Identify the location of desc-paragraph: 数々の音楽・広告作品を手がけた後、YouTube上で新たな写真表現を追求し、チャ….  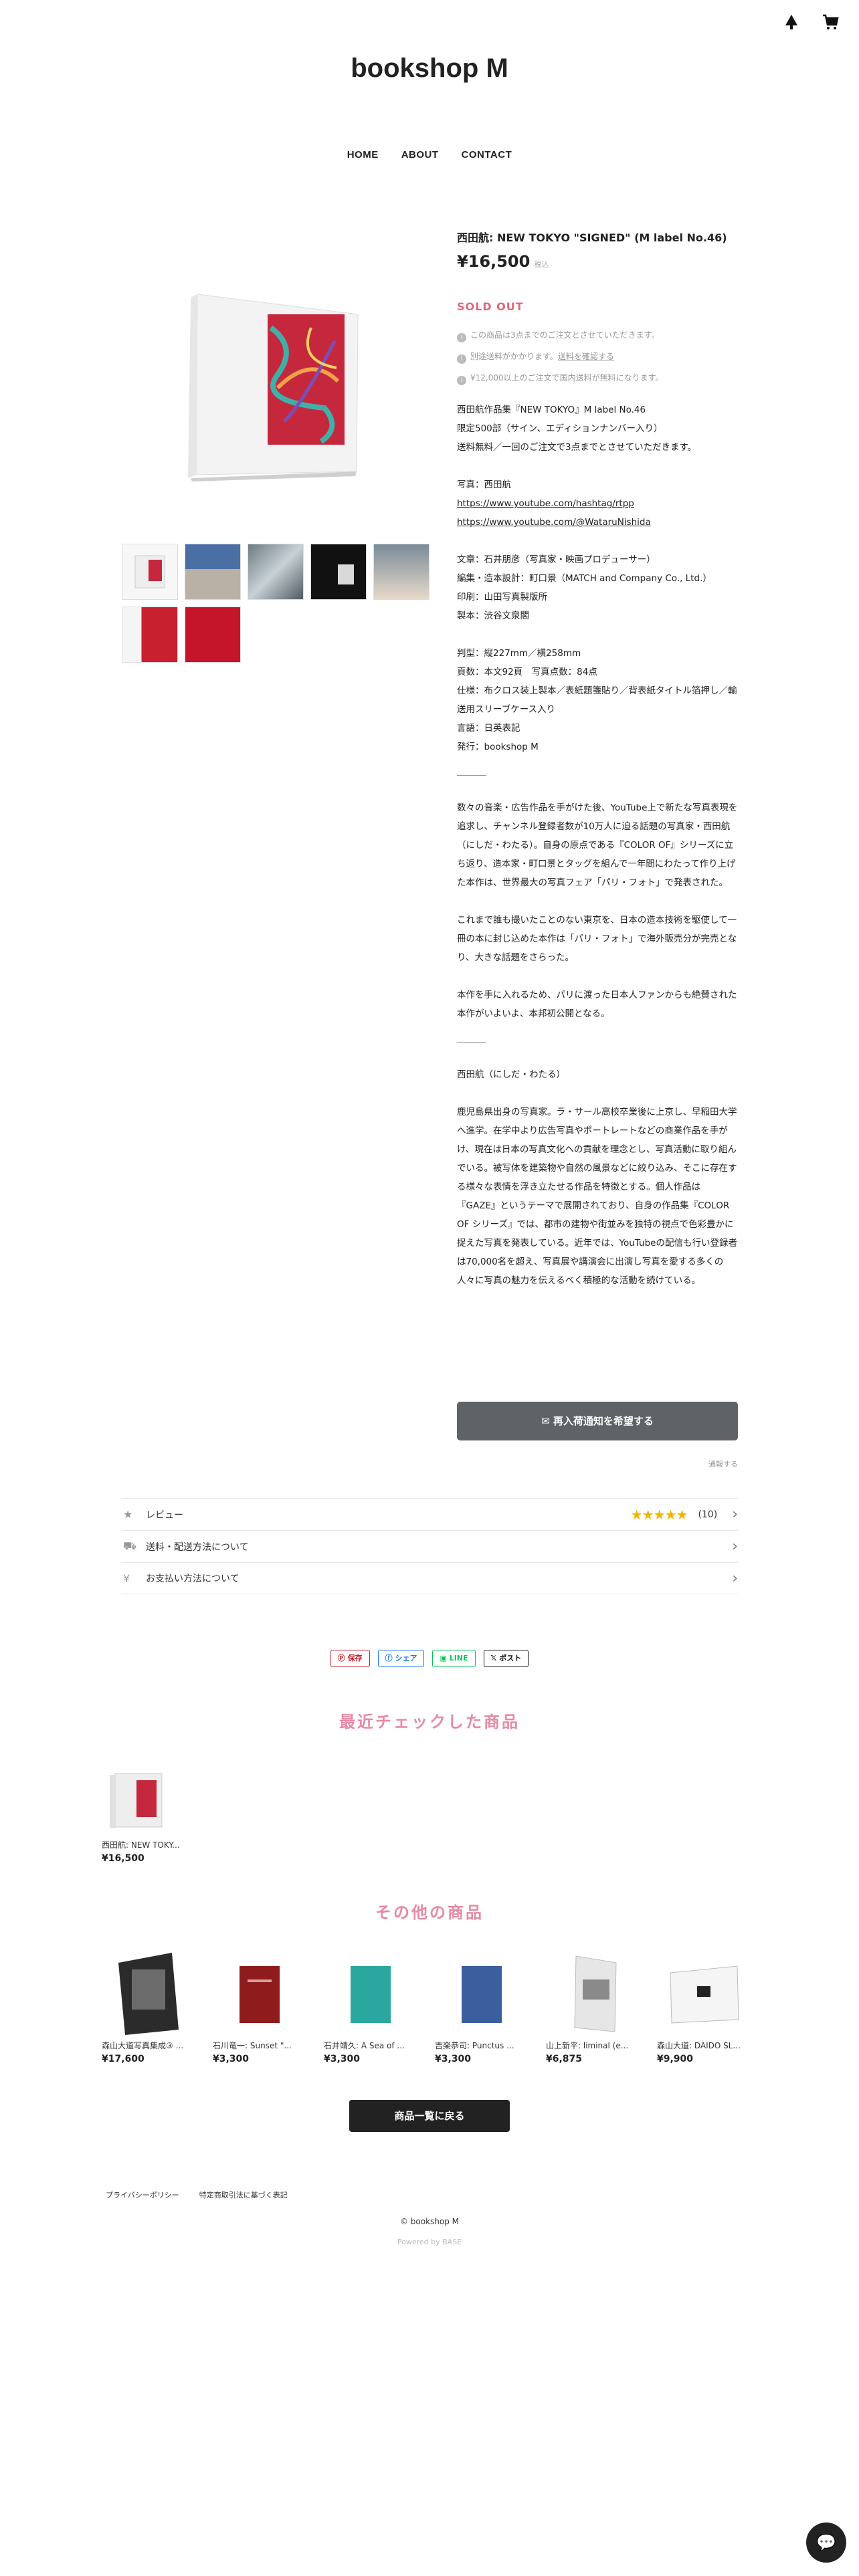
(597, 845).